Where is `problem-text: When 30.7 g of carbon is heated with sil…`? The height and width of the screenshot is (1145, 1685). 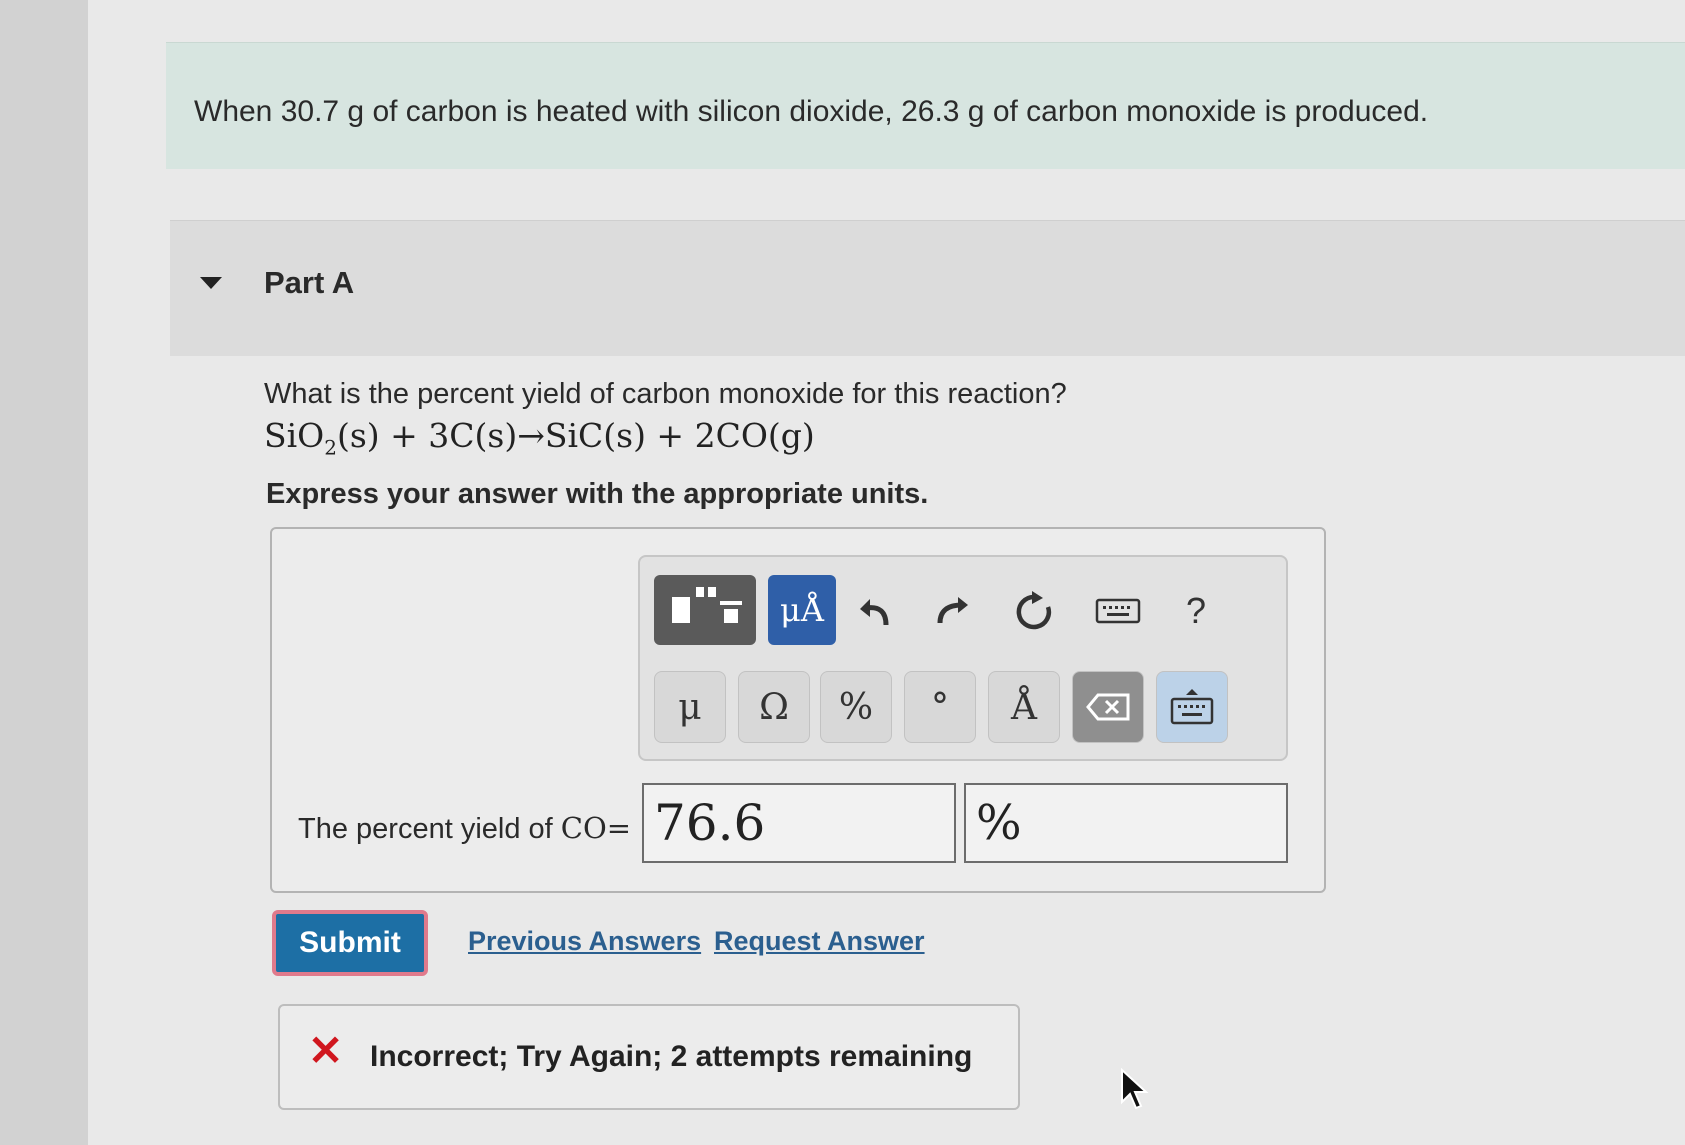
problem-text: When 30.7 g of carbon is heated with sil… is located at coordinates (811, 111).